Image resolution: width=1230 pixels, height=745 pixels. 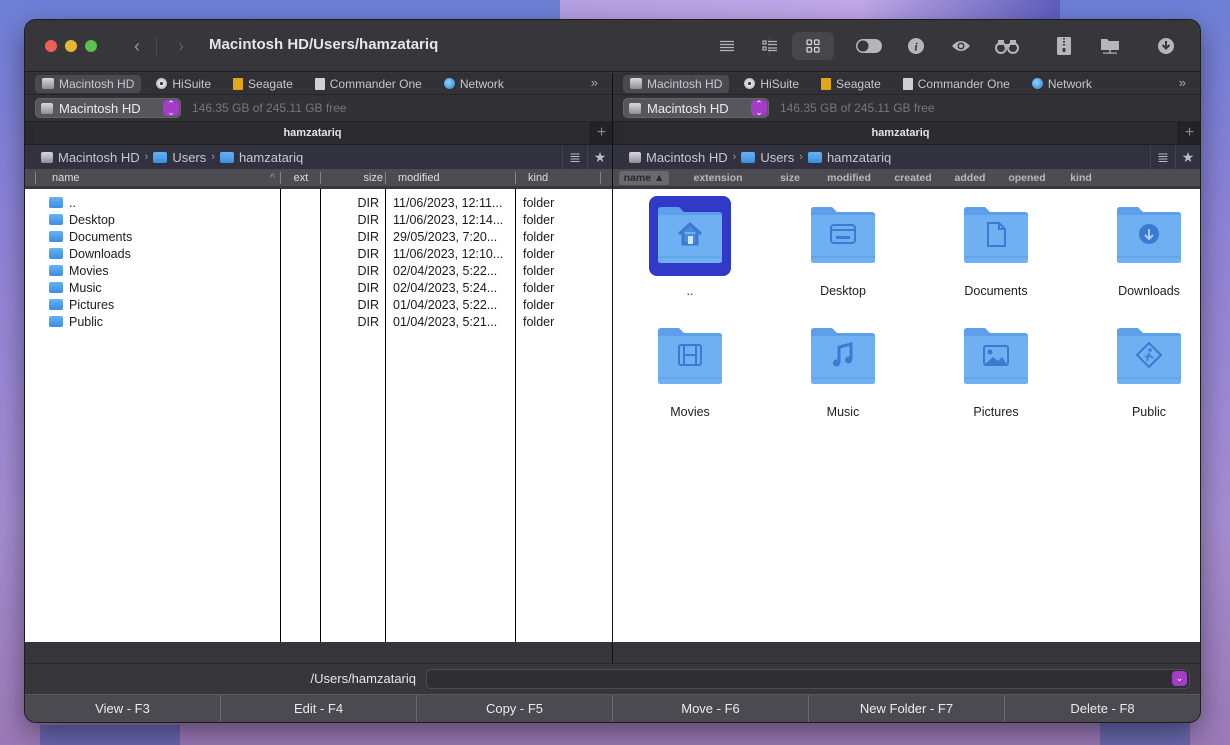 I want to click on archive-button, so click(x=1064, y=46).